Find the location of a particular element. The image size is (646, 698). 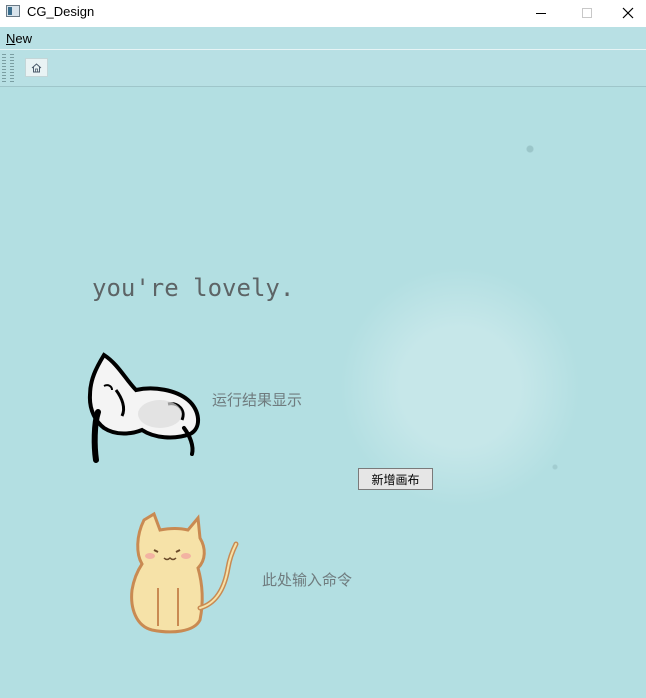

app-icon is located at coordinates (13, 11).